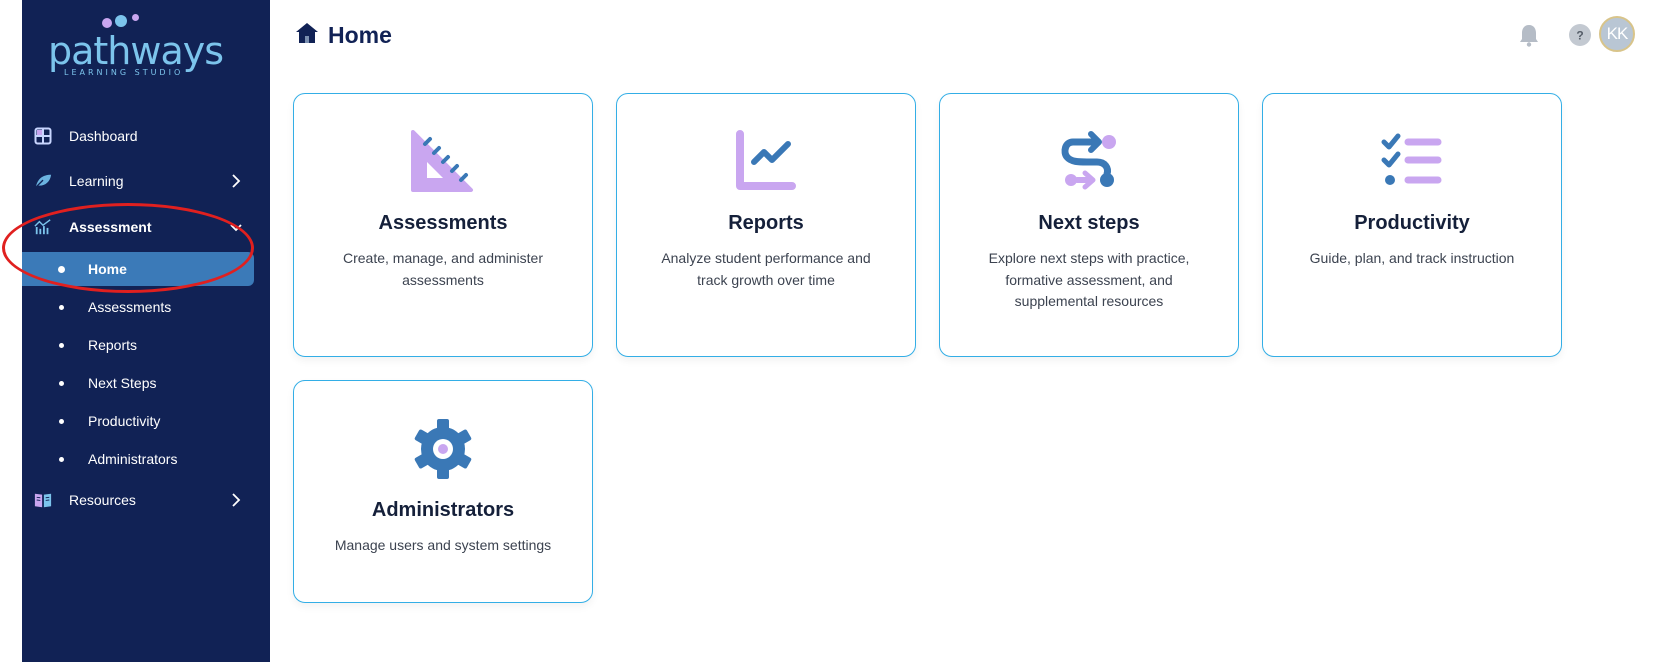 Image resolution: width=1653 pixels, height=662 pixels. I want to click on sidebar-subitem-label: Reports, so click(113, 345).